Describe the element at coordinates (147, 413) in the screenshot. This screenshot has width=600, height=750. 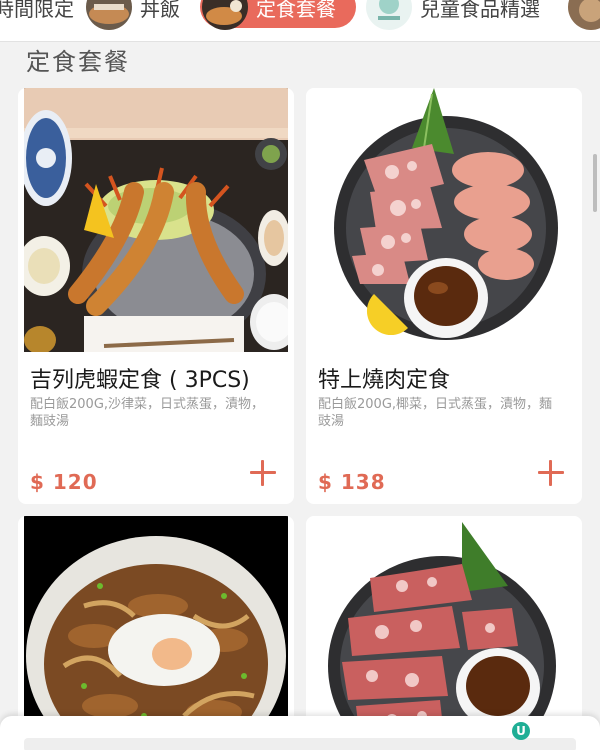
I see `product-description: 配白飯200G,沙律菜，日式蒸蛋，漬物，麵豉湯` at that location.